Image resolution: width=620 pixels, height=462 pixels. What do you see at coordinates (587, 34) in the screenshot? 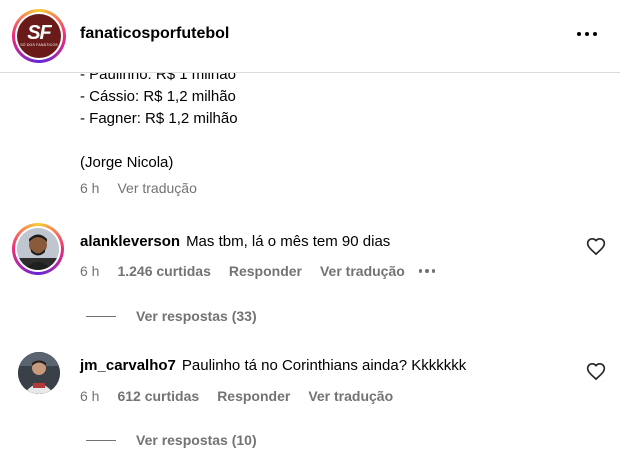
I see `more-options-icon` at bounding box center [587, 34].